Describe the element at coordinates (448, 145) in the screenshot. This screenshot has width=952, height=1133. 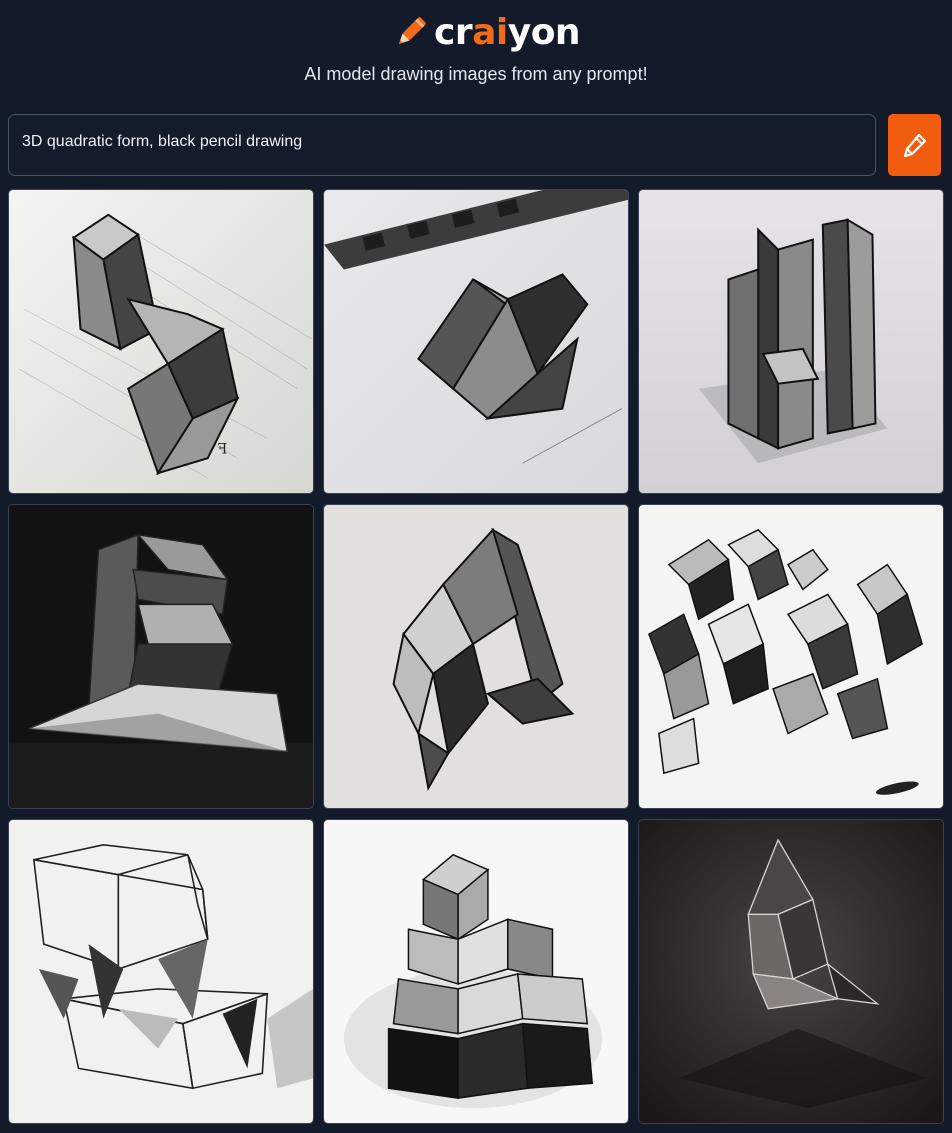
I see `prompt-input` at that location.